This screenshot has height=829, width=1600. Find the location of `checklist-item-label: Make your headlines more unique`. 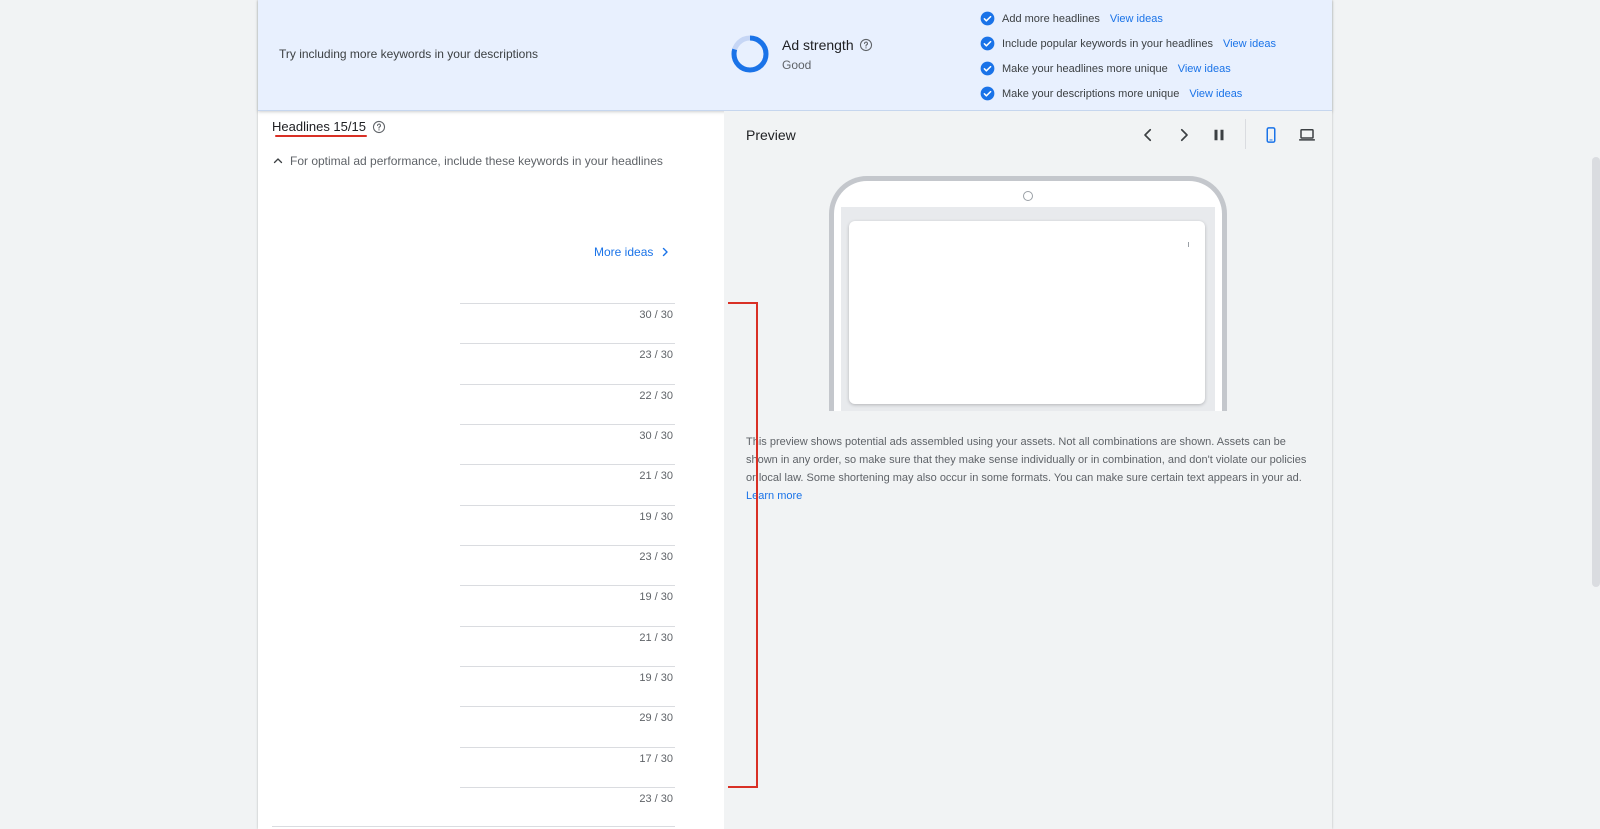

checklist-item-label: Make your headlines more unique is located at coordinates (1085, 68).